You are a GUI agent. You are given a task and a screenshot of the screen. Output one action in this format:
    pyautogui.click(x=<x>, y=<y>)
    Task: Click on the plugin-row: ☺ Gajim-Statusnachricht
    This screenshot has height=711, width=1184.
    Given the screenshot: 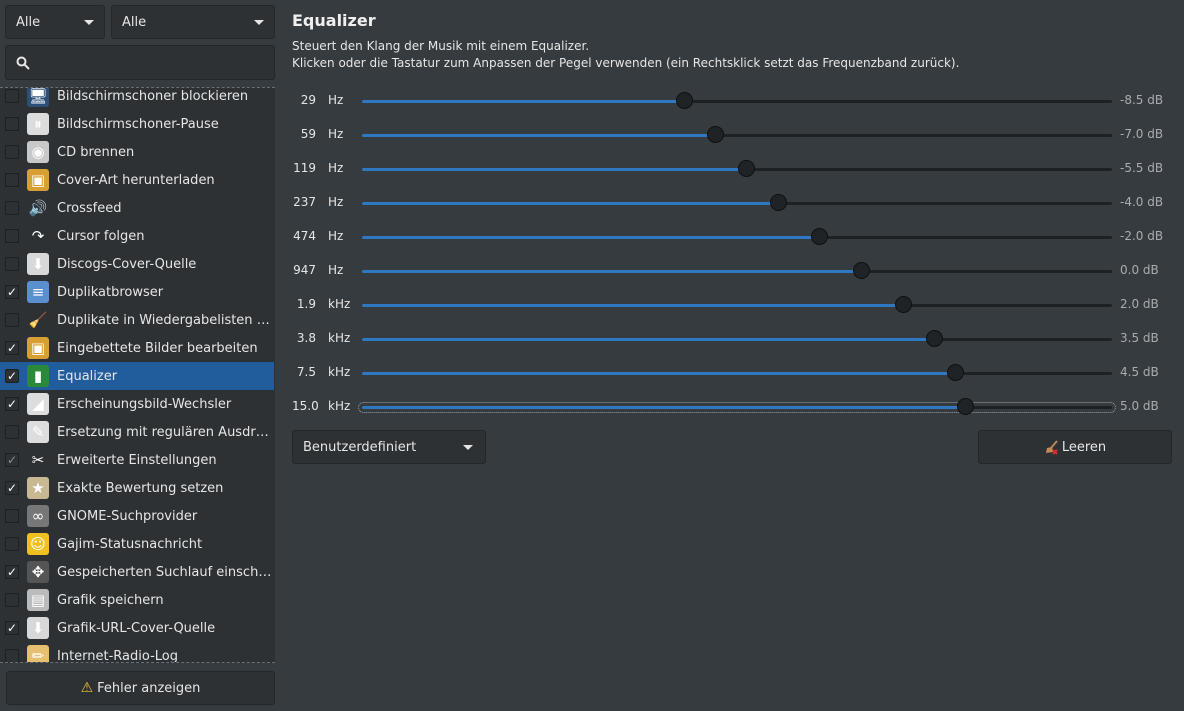 What is the action you would take?
    pyautogui.click(x=137, y=544)
    